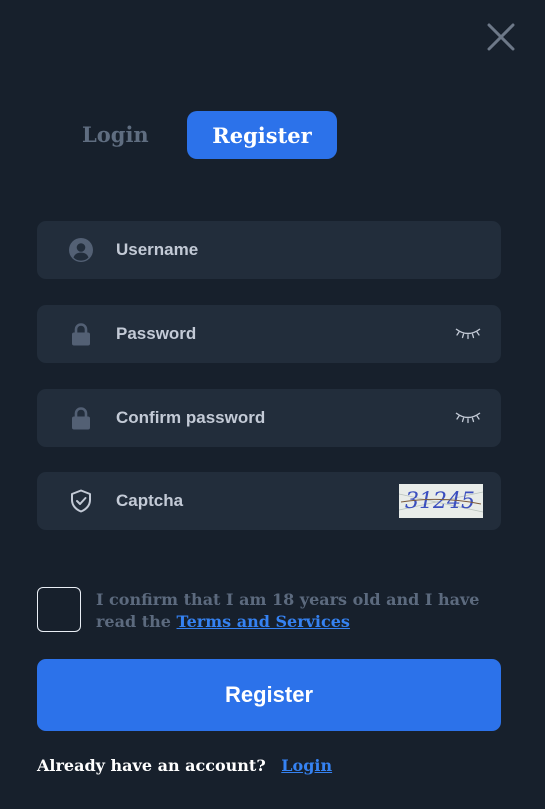  I want to click on account-question: Already have an account?, so click(151, 765).